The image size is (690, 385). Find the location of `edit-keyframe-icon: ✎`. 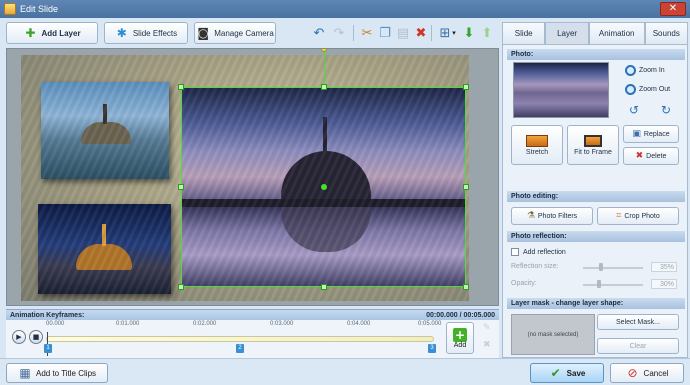

edit-keyframe-icon: ✎ is located at coordinates (487, 328).